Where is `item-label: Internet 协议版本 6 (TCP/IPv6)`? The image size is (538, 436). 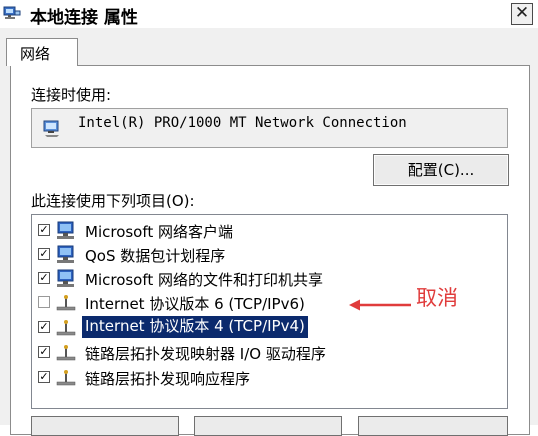
item-label: Internet 协议版本 6 (TCP/IPv6) is located at coordinates (195, 304).